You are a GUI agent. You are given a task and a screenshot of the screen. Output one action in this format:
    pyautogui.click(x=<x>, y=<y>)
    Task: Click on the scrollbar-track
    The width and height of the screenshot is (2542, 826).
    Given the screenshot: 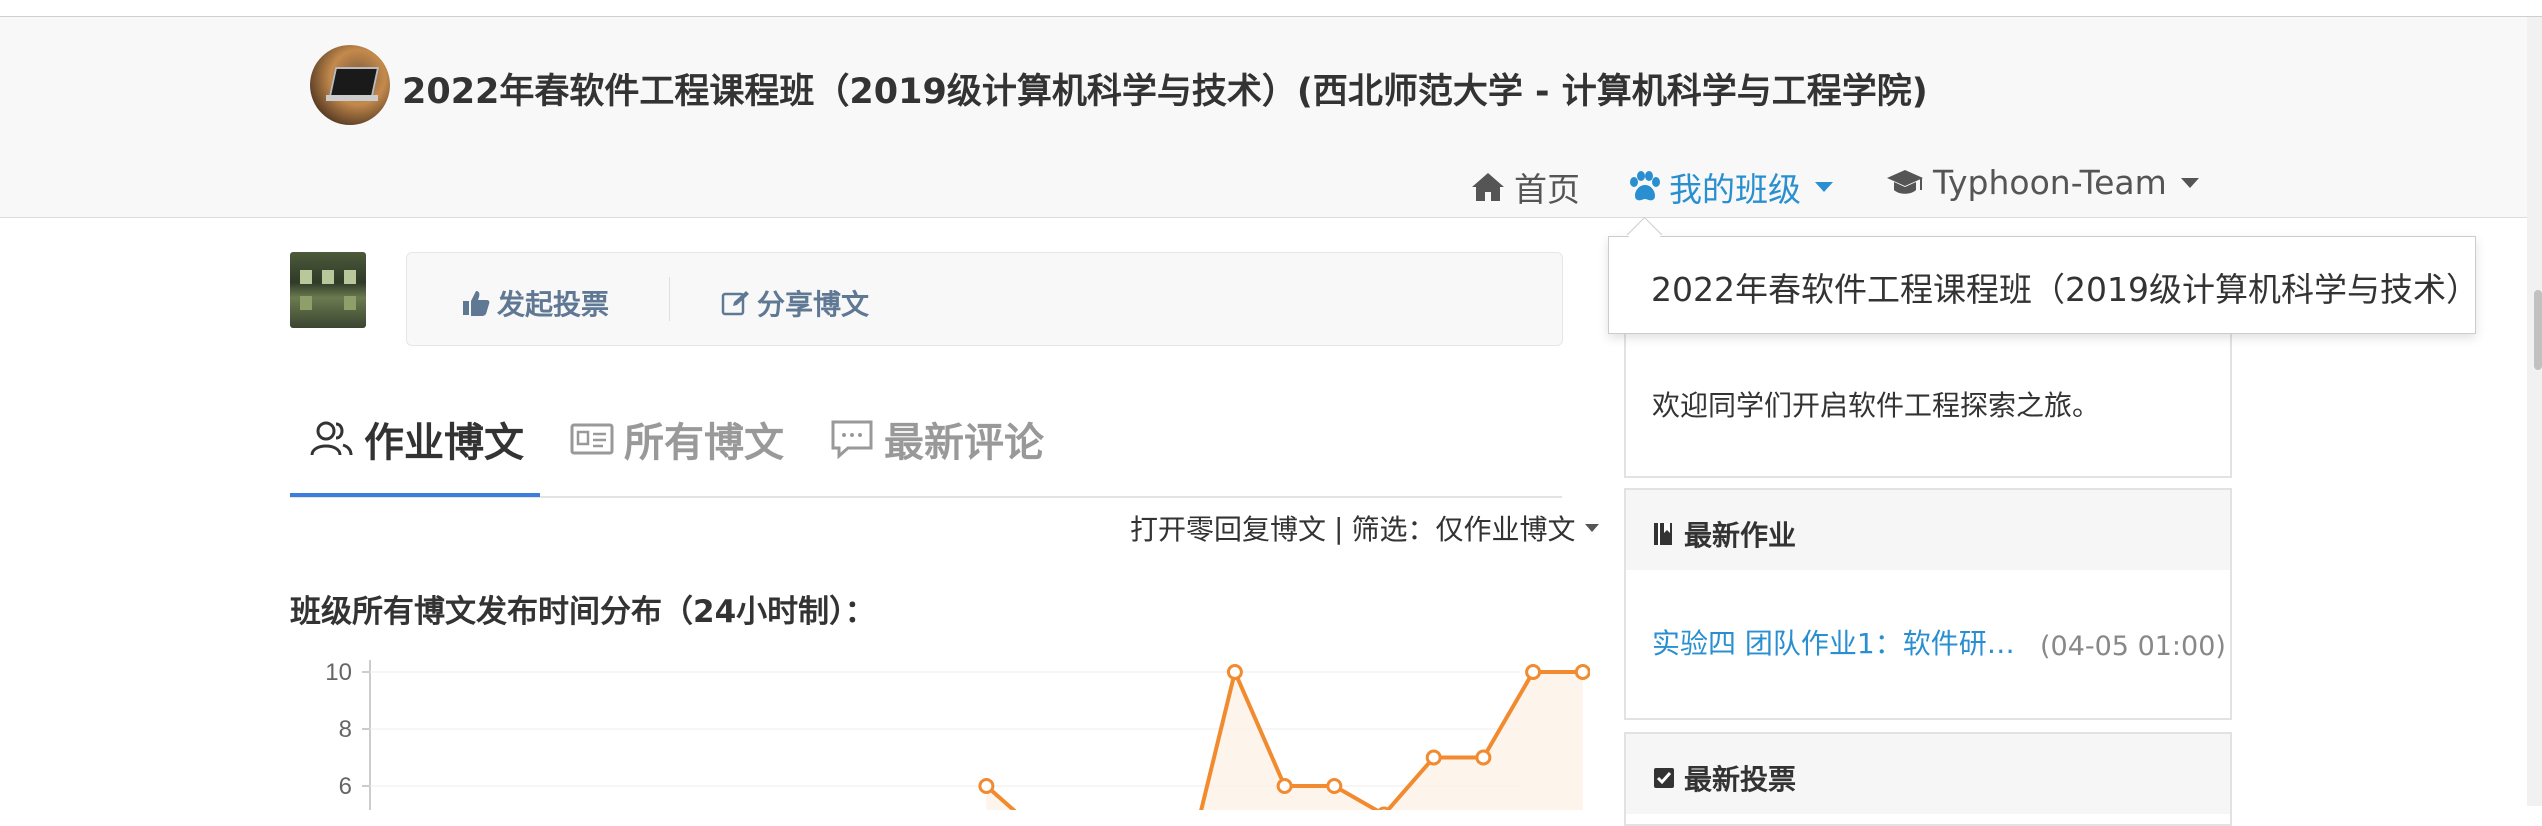 What is the action you would take?
    pyautogui.click(x=2534, y=411)
    